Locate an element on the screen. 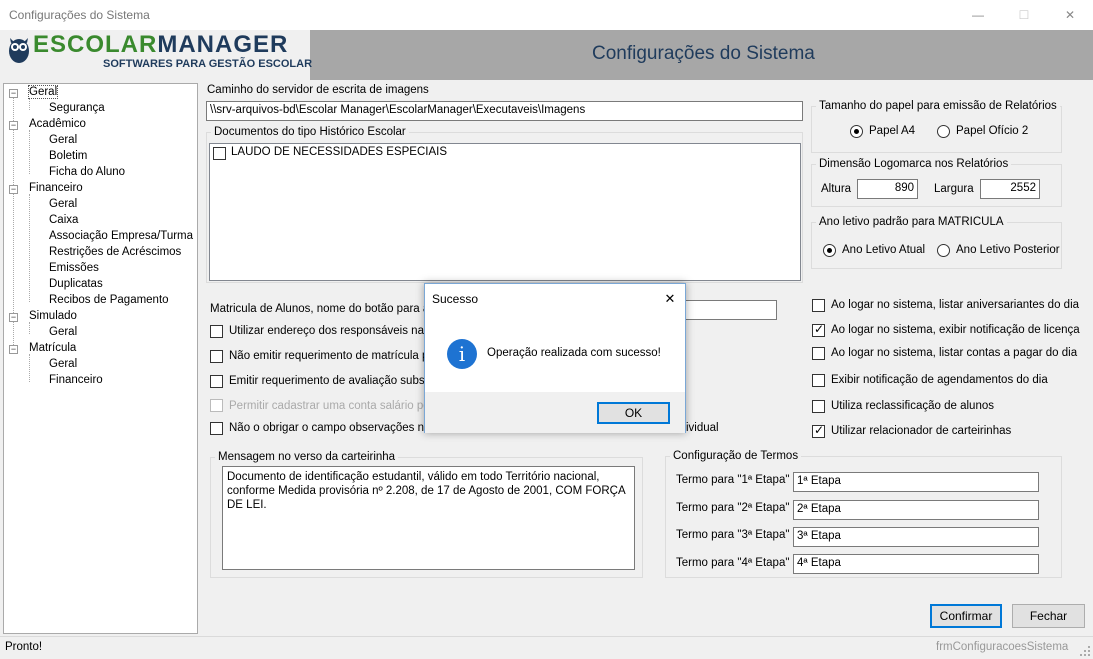 The height and width of the screenshot is (659, 1093). tree-item-geral: Geral is located at coordinates (43, 92).